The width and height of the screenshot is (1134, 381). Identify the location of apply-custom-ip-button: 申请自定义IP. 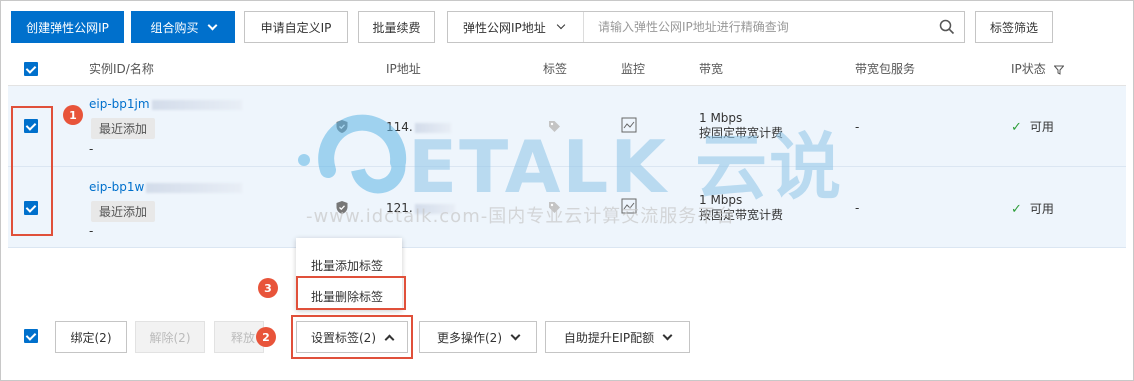
(296, 27).